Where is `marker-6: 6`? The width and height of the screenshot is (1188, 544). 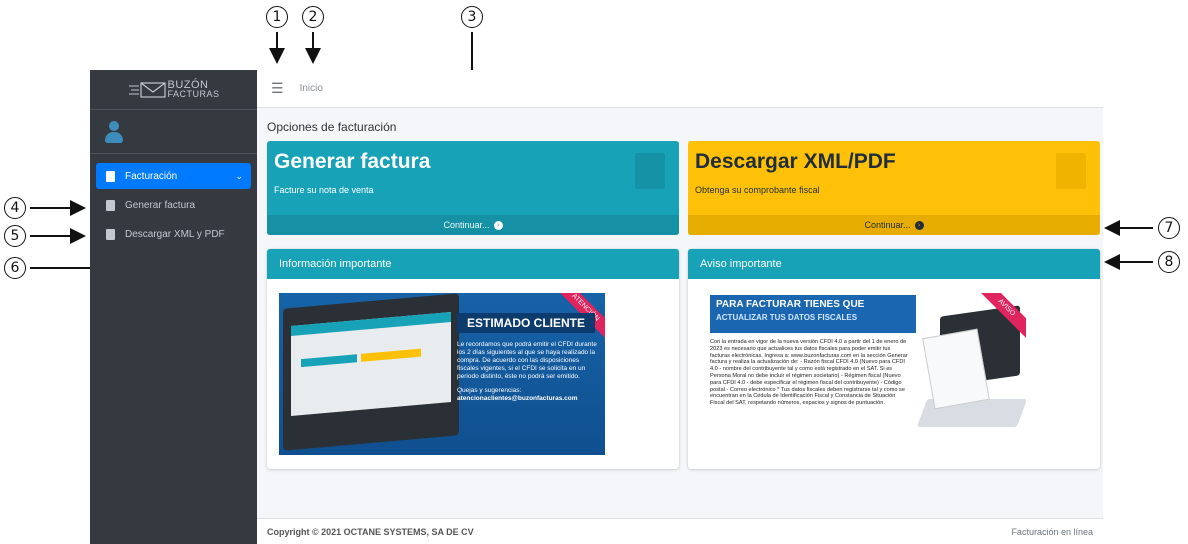
marker-6: 6 is located at coordinates (15, 268).